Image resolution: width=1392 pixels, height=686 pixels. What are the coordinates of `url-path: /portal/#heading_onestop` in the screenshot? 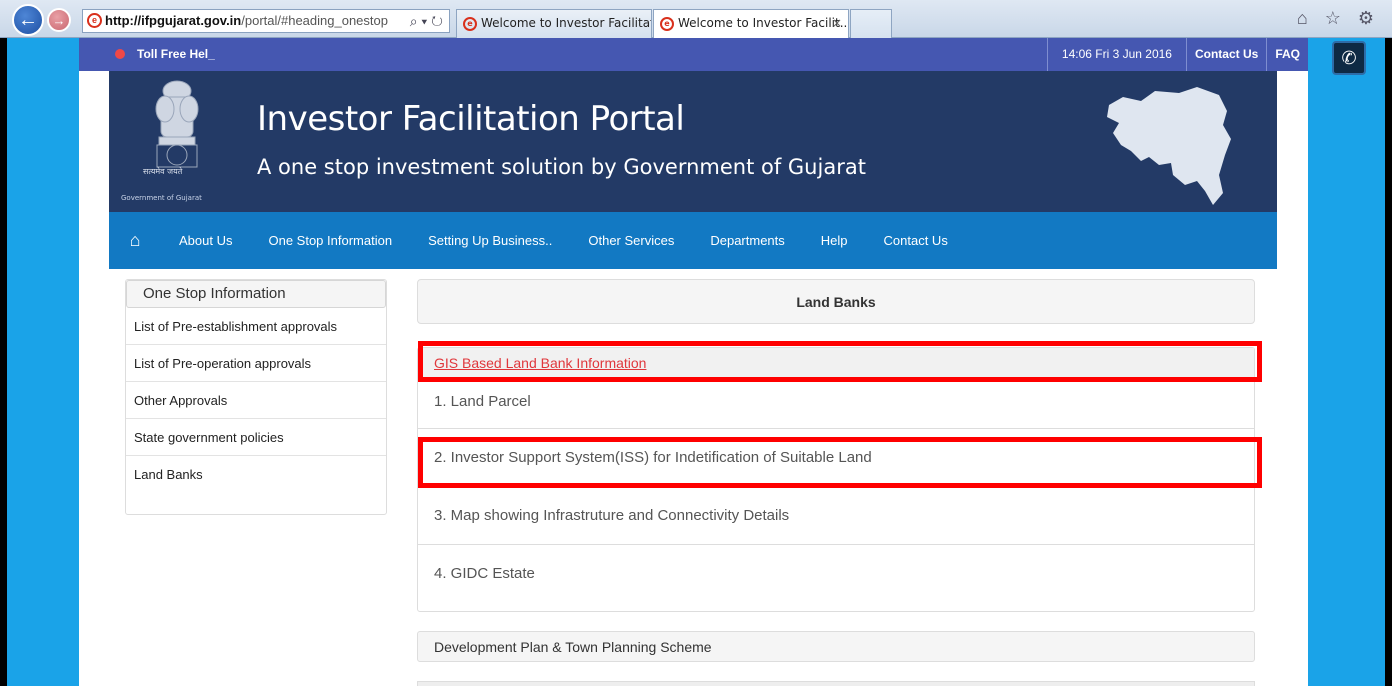 It's located at (314, 20).